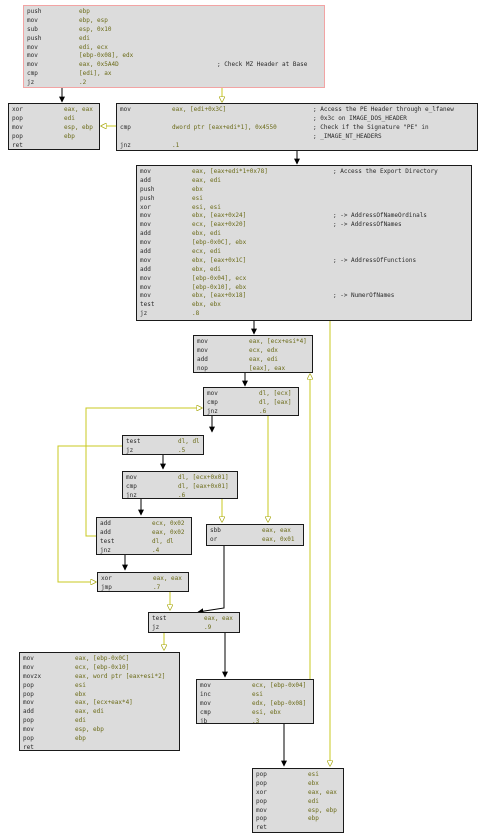  I want to click on instruction-line: add ecx, 0x02, so click(144, 524).